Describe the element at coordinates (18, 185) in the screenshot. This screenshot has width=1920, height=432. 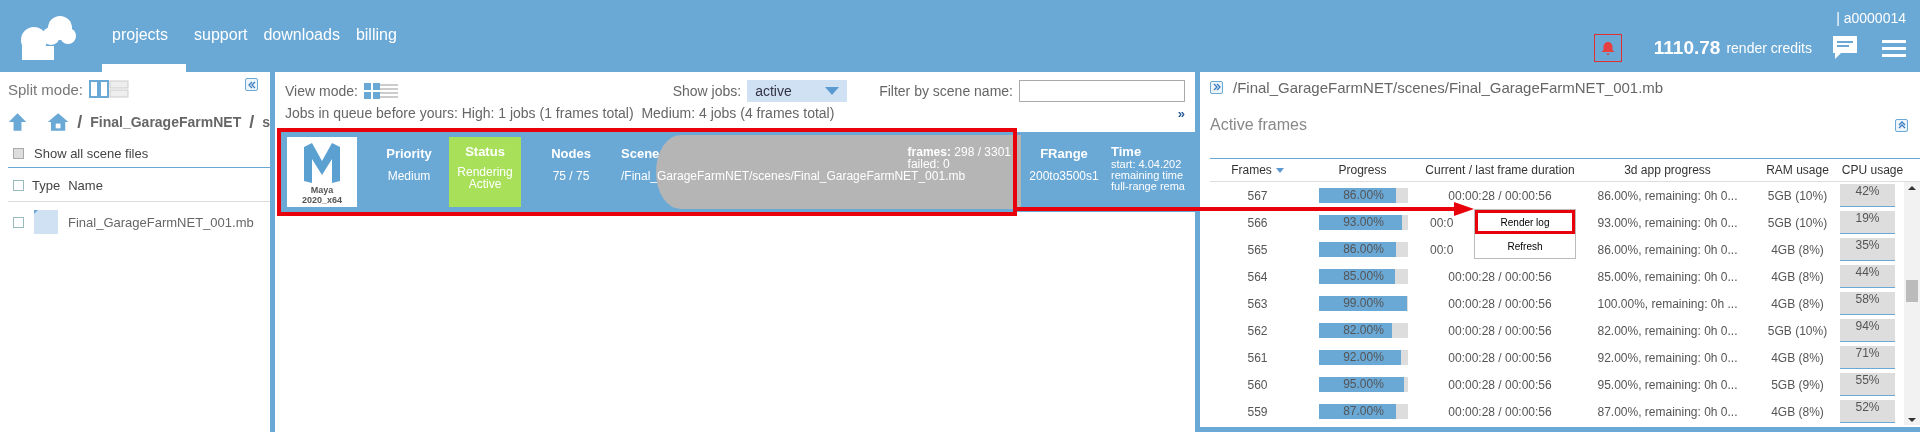
I see `select-all-checkbox` at that location.